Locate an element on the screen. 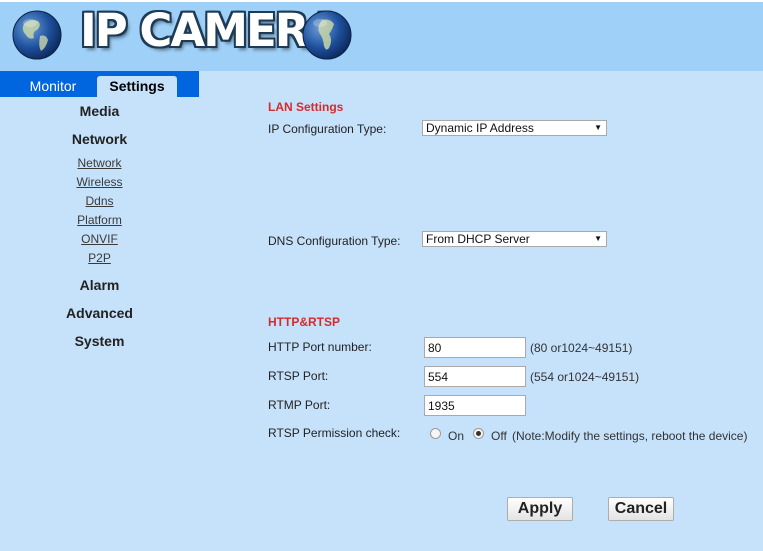 This screenshot has width=763, height=551. sidebar-subitem-platform: Platform is located at coordinates (99, 220).